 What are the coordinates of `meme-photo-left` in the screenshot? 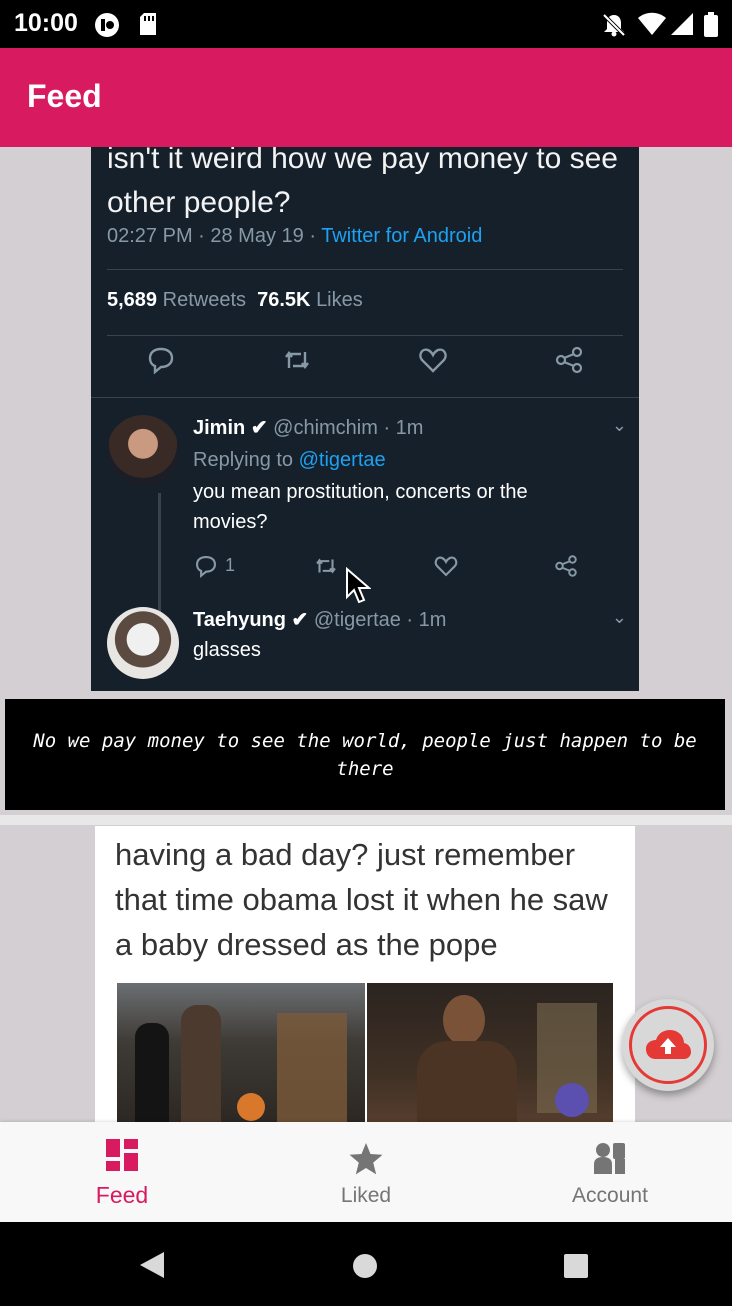 It's located at (241, 1052).